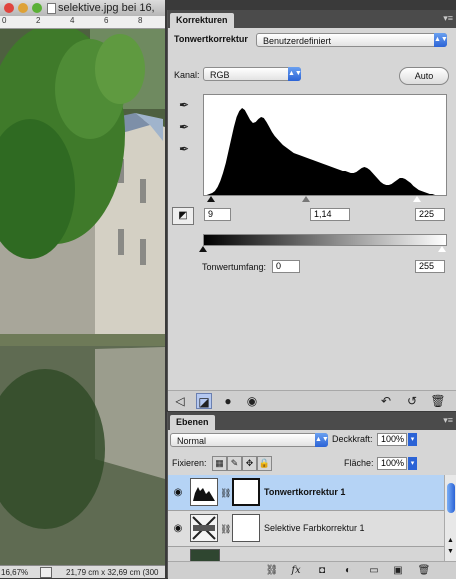  Describe the element at coordinates (352, 439) in the screenshot. I see `opacity-label: Deckkraft:` at that location.